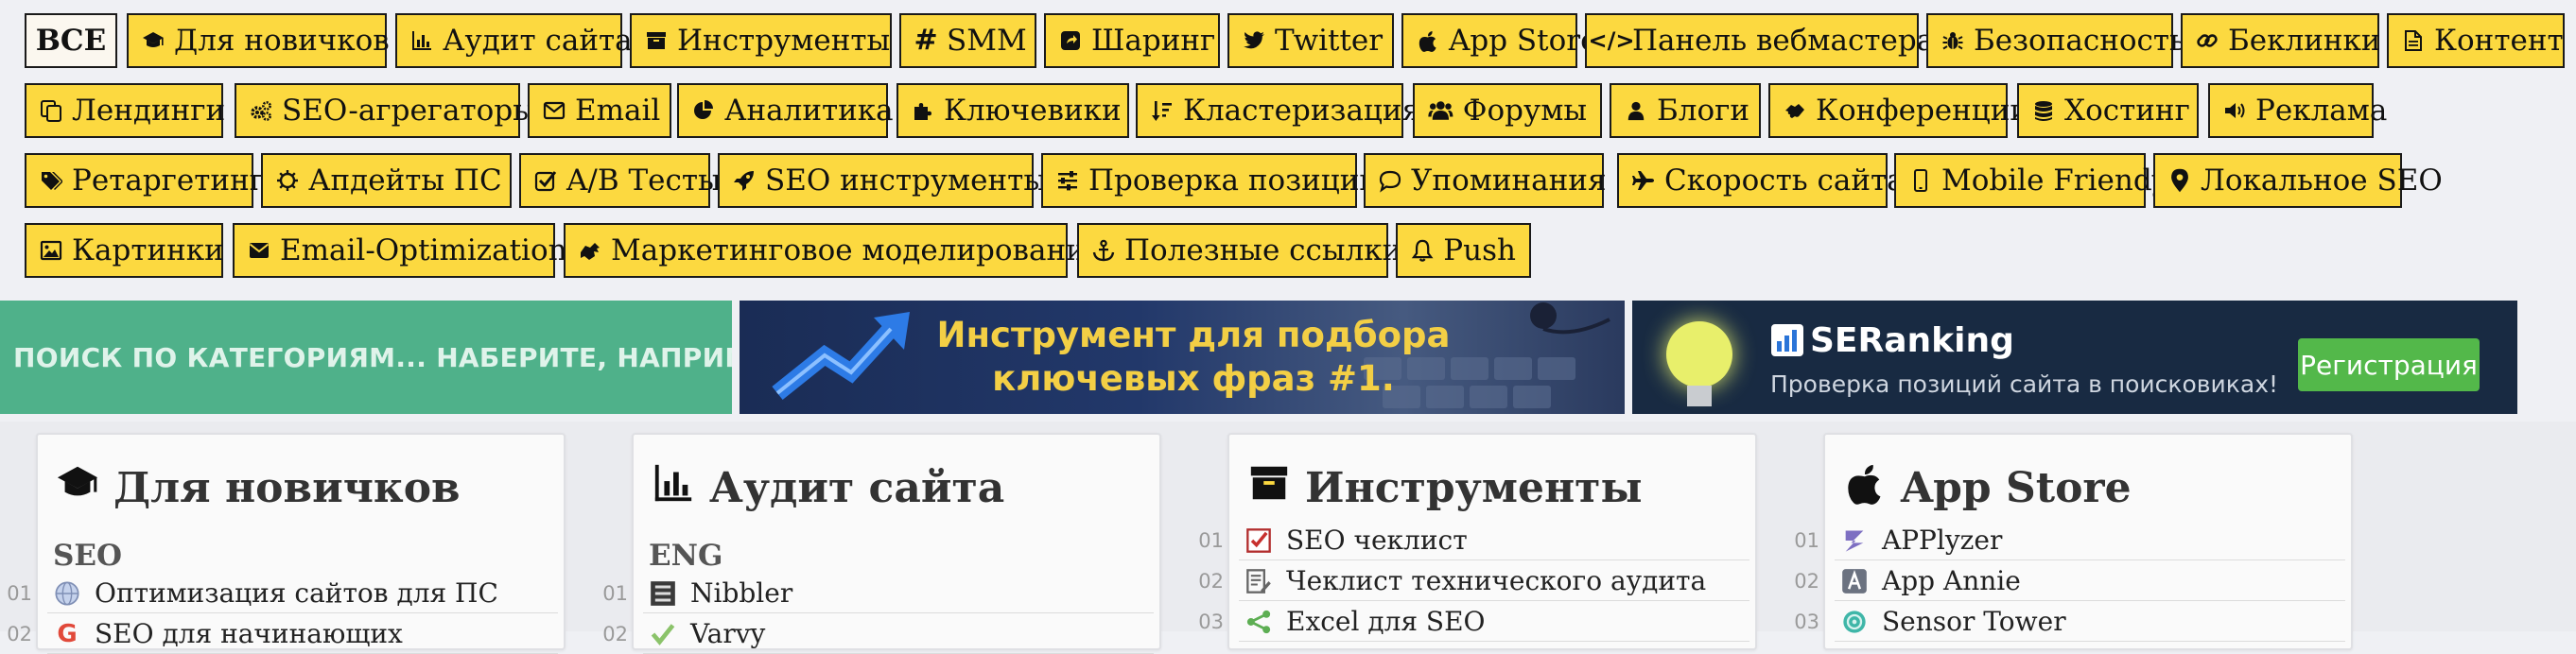 The height and width of the screenshot is (654, 2576). I want to click on tag-email: Email, so click(599, 111).